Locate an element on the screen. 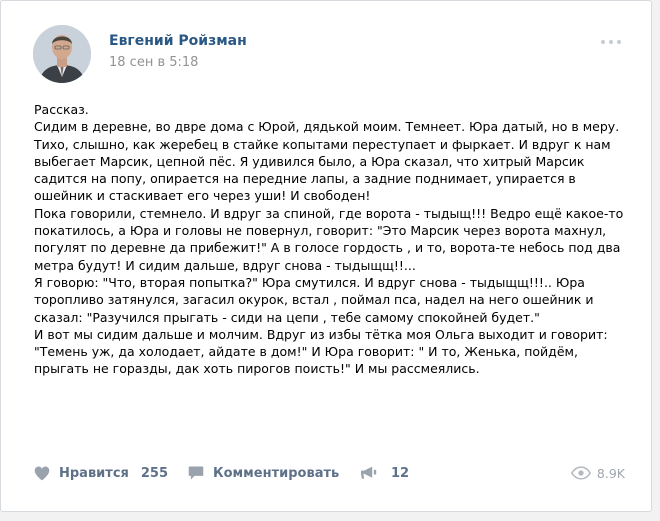 This screenshot has height=521, width=660. heart-icon is located at coordinates (42, 473).